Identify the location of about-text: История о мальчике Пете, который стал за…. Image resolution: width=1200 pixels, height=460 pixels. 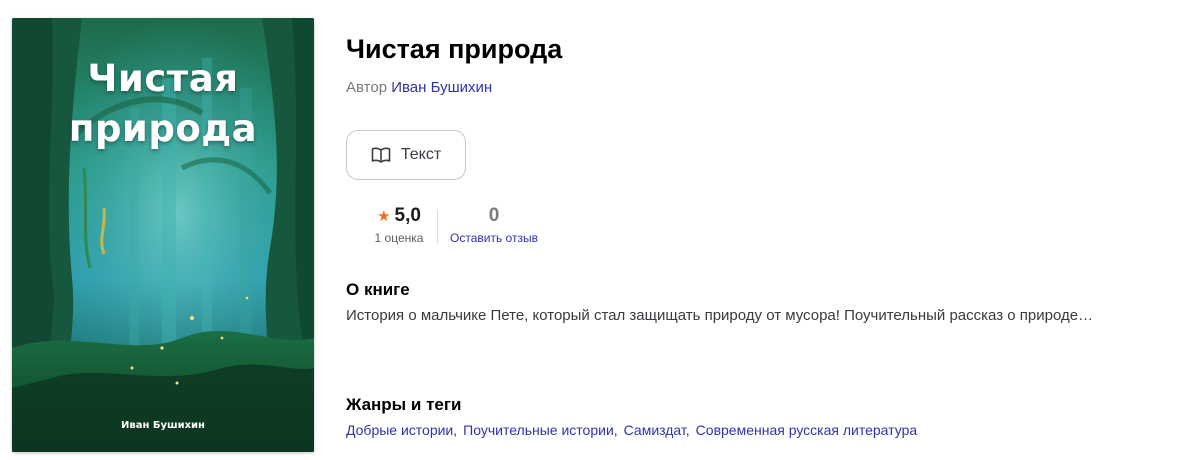
(719, 315).